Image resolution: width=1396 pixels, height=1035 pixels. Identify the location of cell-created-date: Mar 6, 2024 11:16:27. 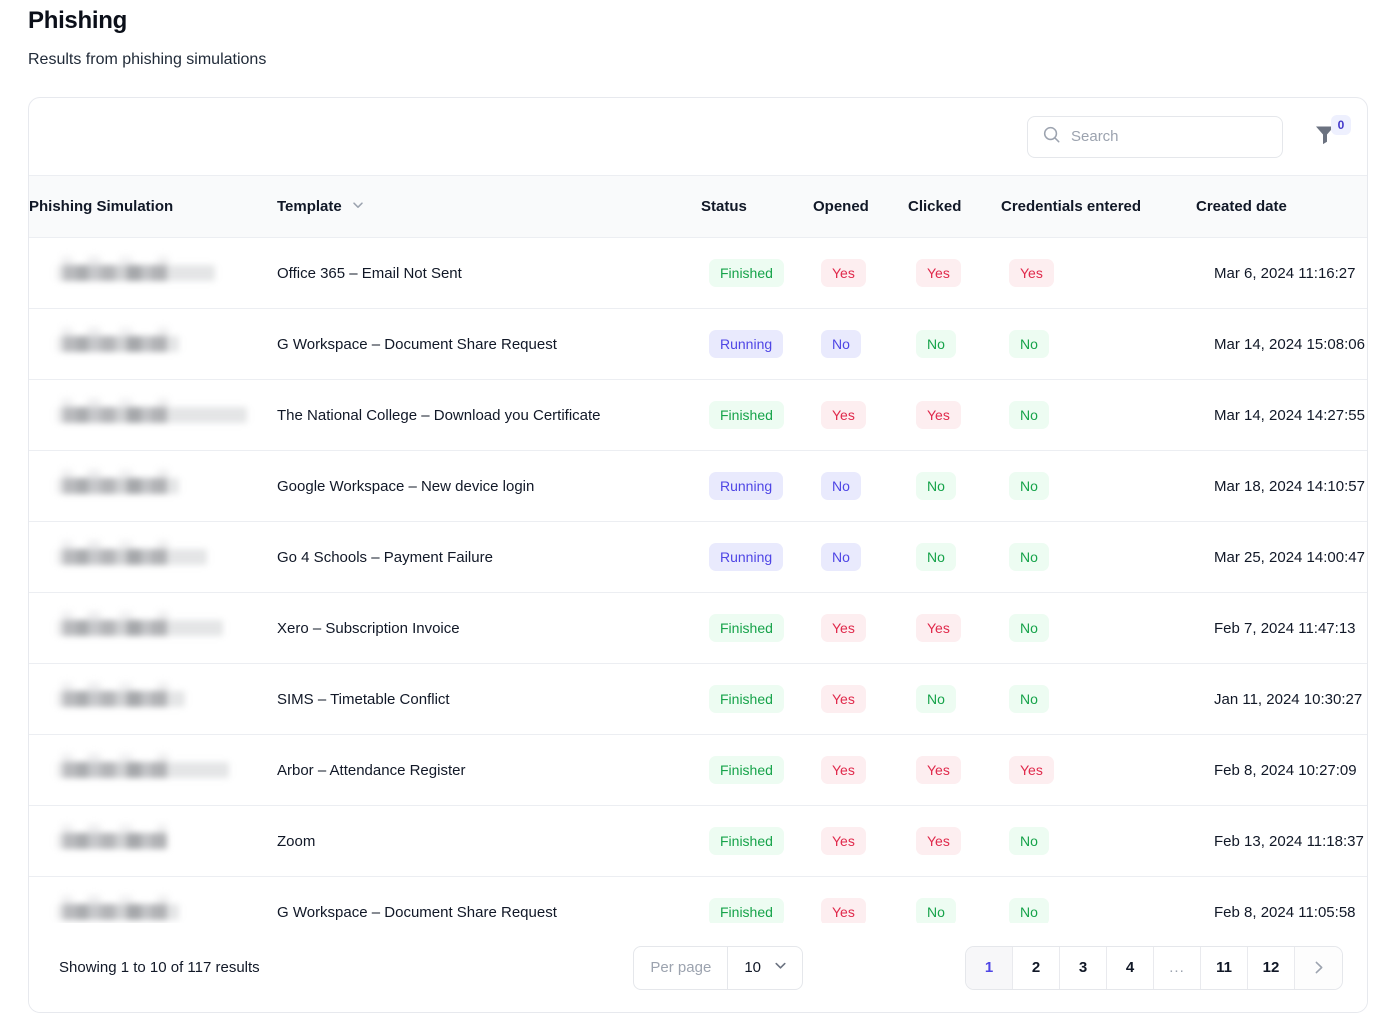
(1281, 273).